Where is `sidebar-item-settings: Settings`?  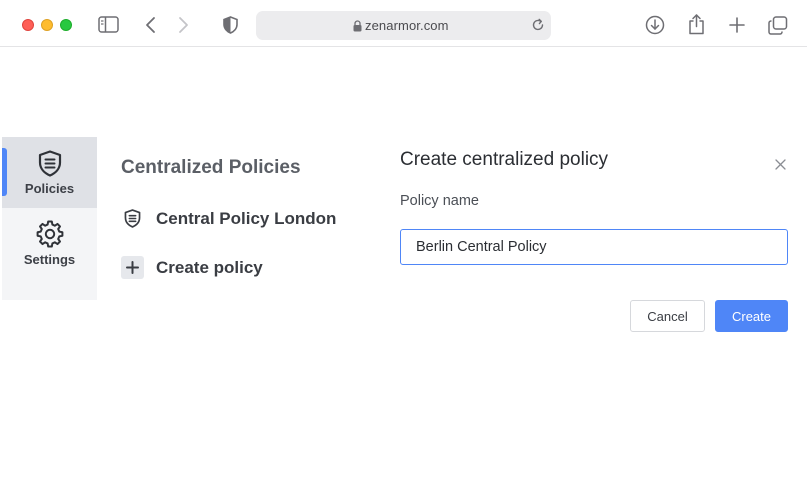 sidebar-item-settings: Settings is located at coordinates (49, 243).